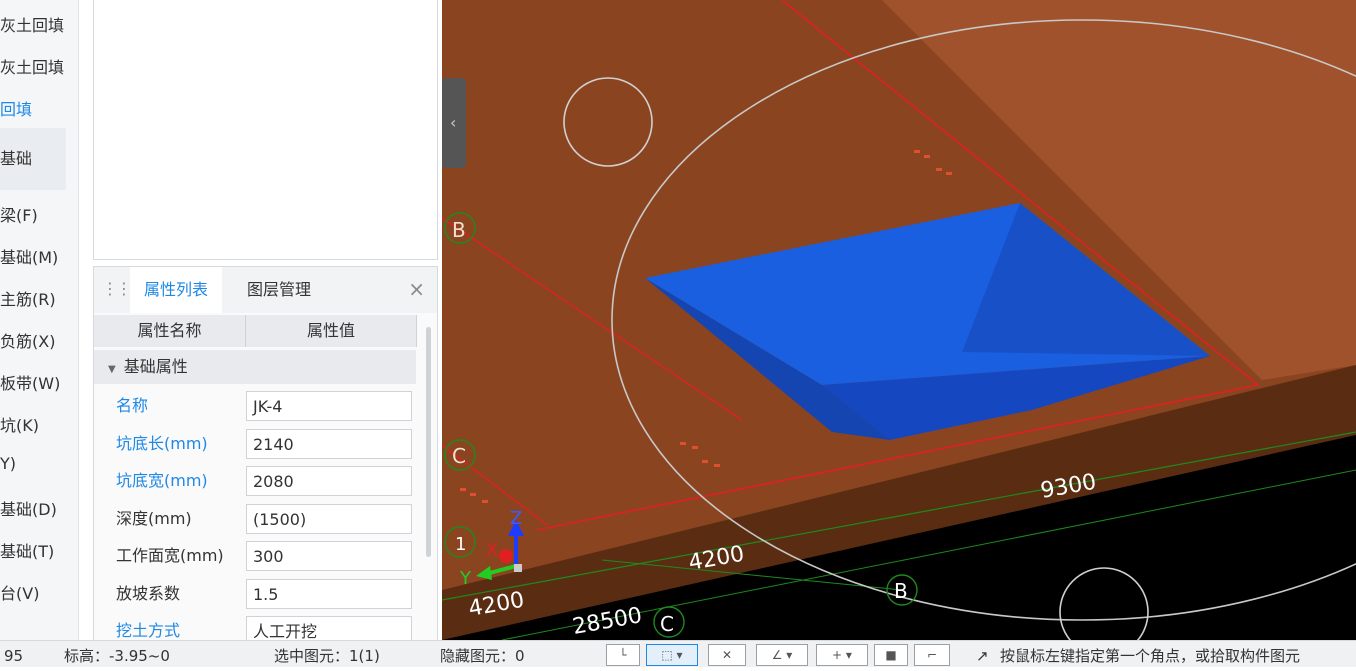 The width and height of the screenshot is (1356, 671). I want to click on axis-label-c-bottom: C, so click(667, 624).